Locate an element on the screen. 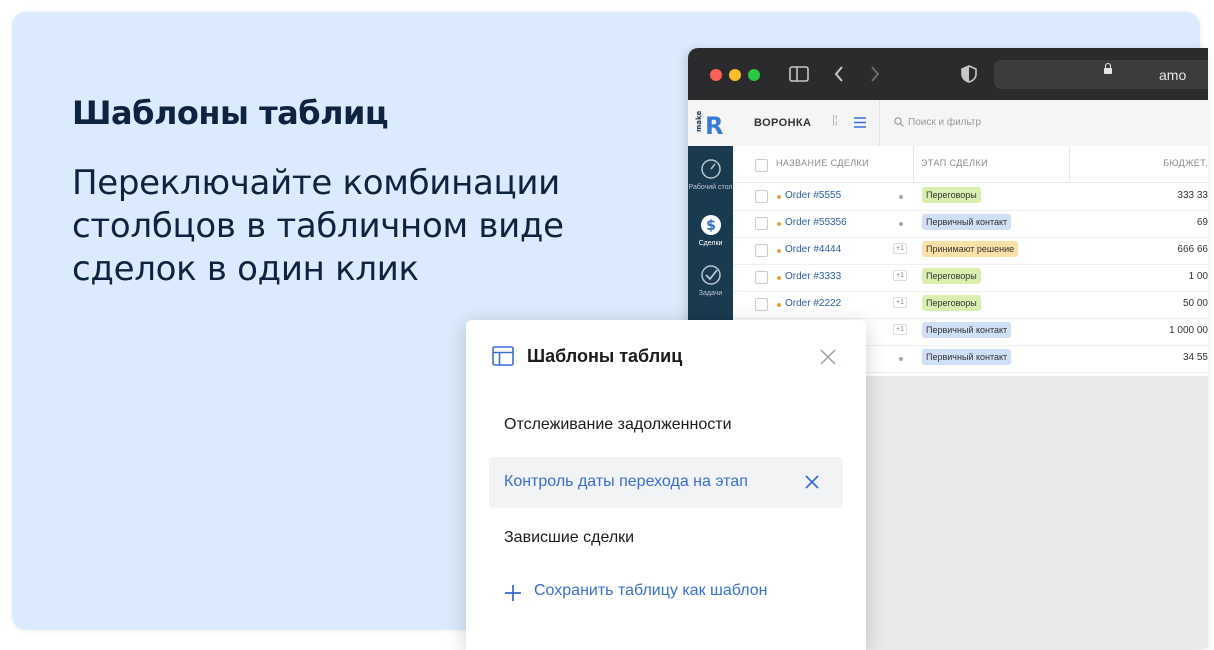  sidebar-item-tasks: Задачи is located at coordinates (710, 281).